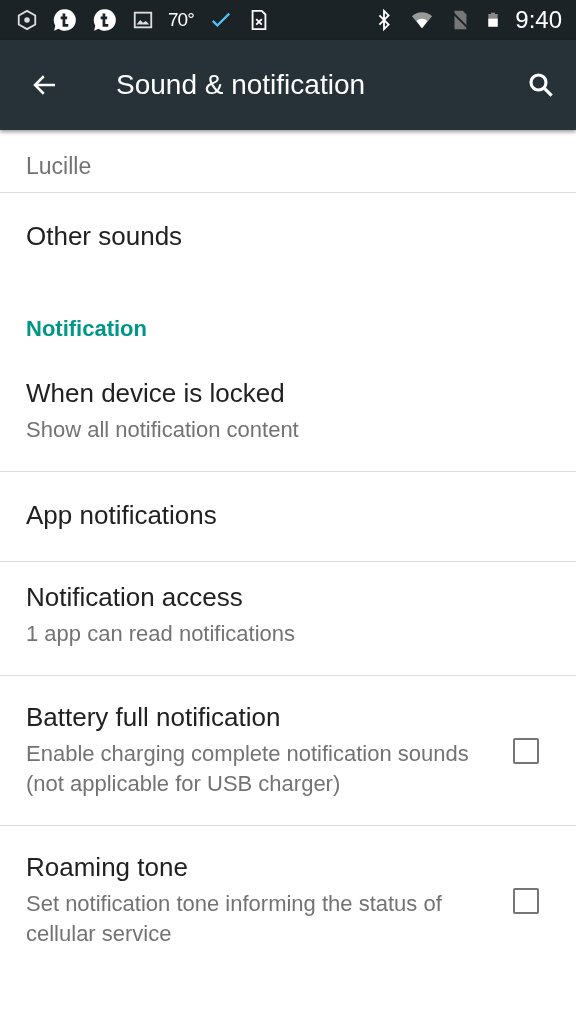 The height and width of the screenshot is (1024, 576). I want to click on setting-row: Battery full notification Enable charging complete notification sounds (not applicable for USB charger), so click(288, 750).